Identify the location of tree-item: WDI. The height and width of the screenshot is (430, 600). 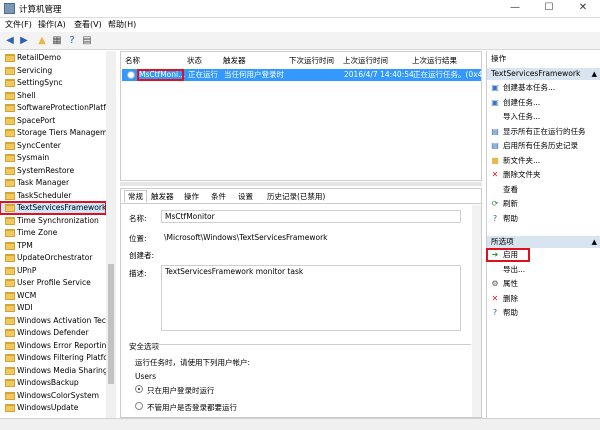
(53, 308).